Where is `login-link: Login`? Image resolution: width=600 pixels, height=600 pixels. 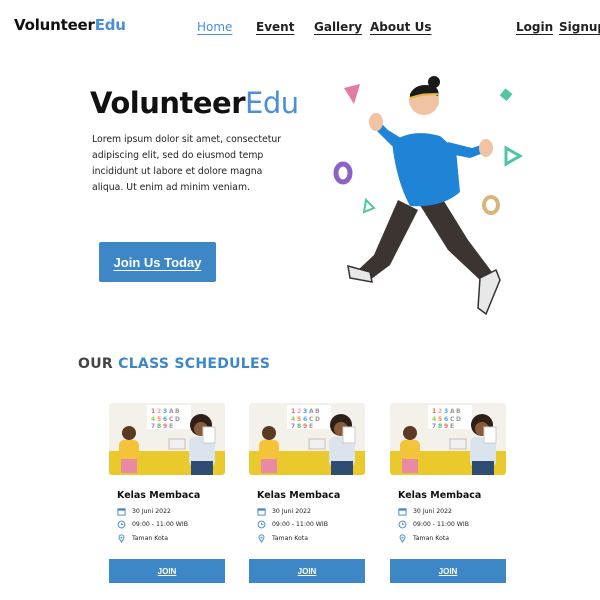 login-link: Login is located at coordinates (534, 27).